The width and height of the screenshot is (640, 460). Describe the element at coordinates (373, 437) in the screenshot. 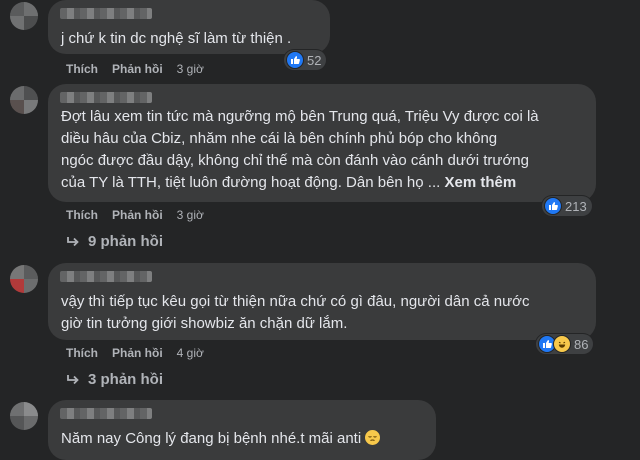

I see `pensive-emoji-icon` at that location.